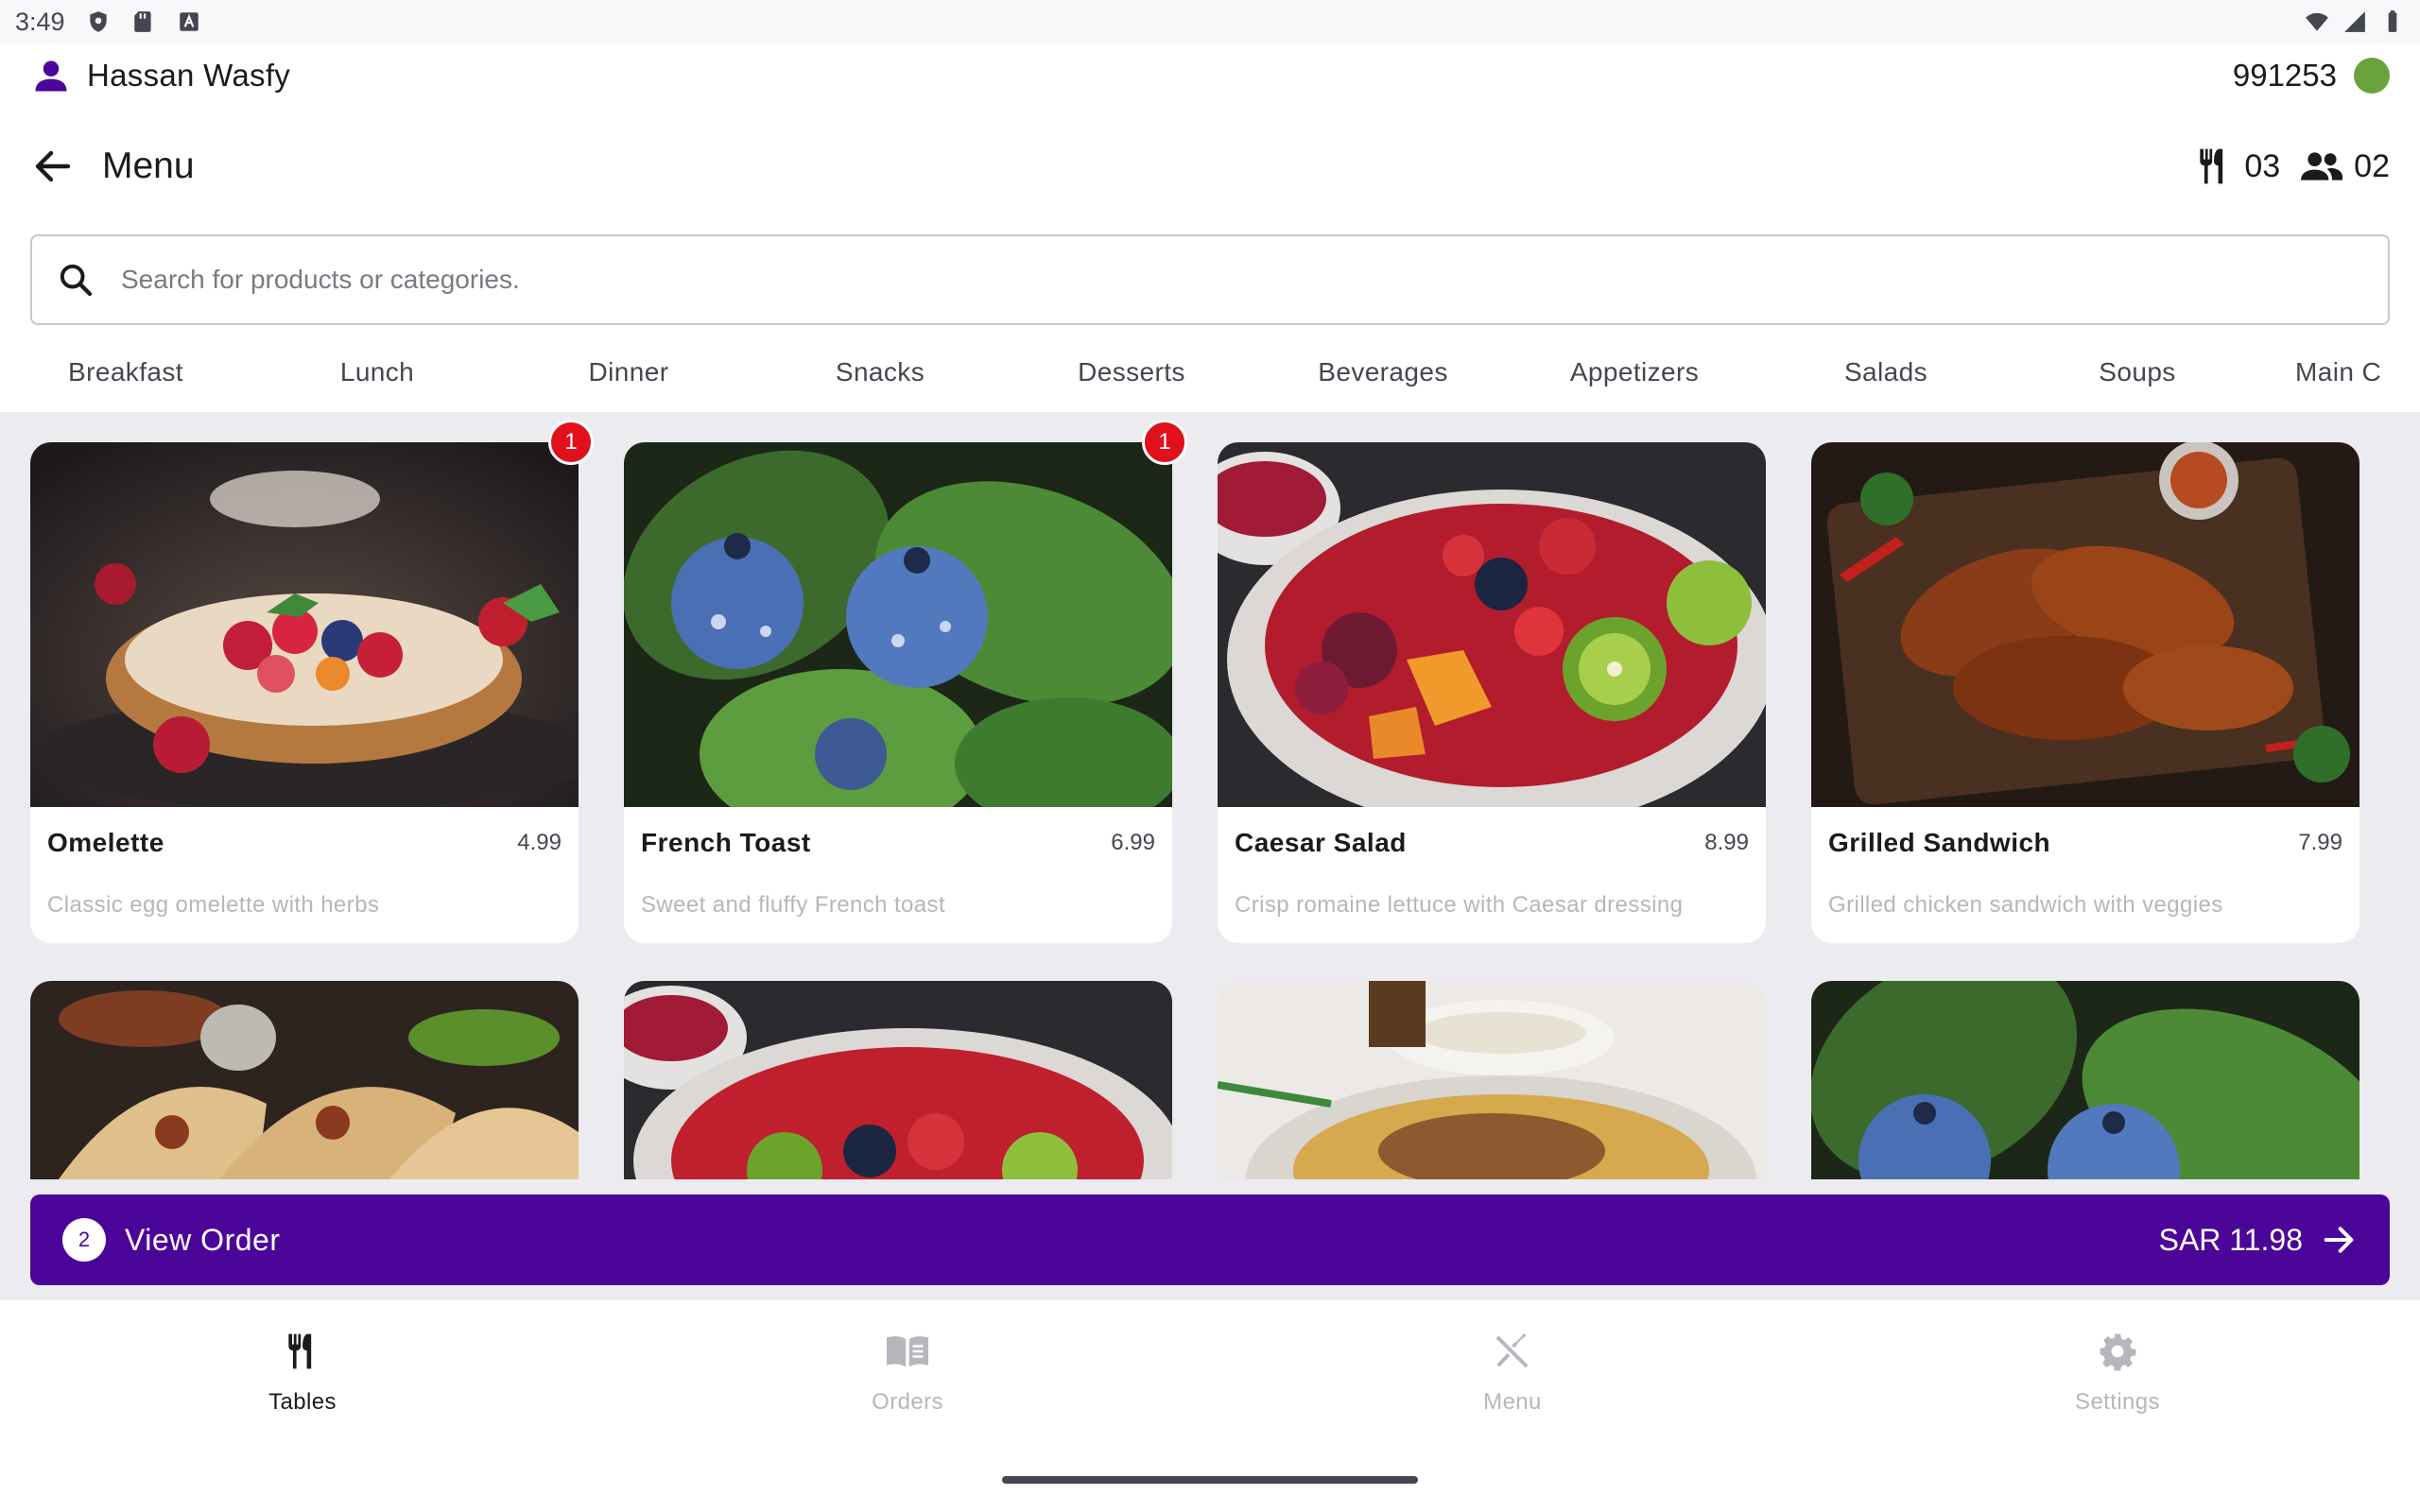 The height and width of the screenshot is (1512, 2420). What do you see at coordinates (2231, 1239) in the screenshot?
I see `order-total: SAR 11.98` at bounding box center [2231, 1239].